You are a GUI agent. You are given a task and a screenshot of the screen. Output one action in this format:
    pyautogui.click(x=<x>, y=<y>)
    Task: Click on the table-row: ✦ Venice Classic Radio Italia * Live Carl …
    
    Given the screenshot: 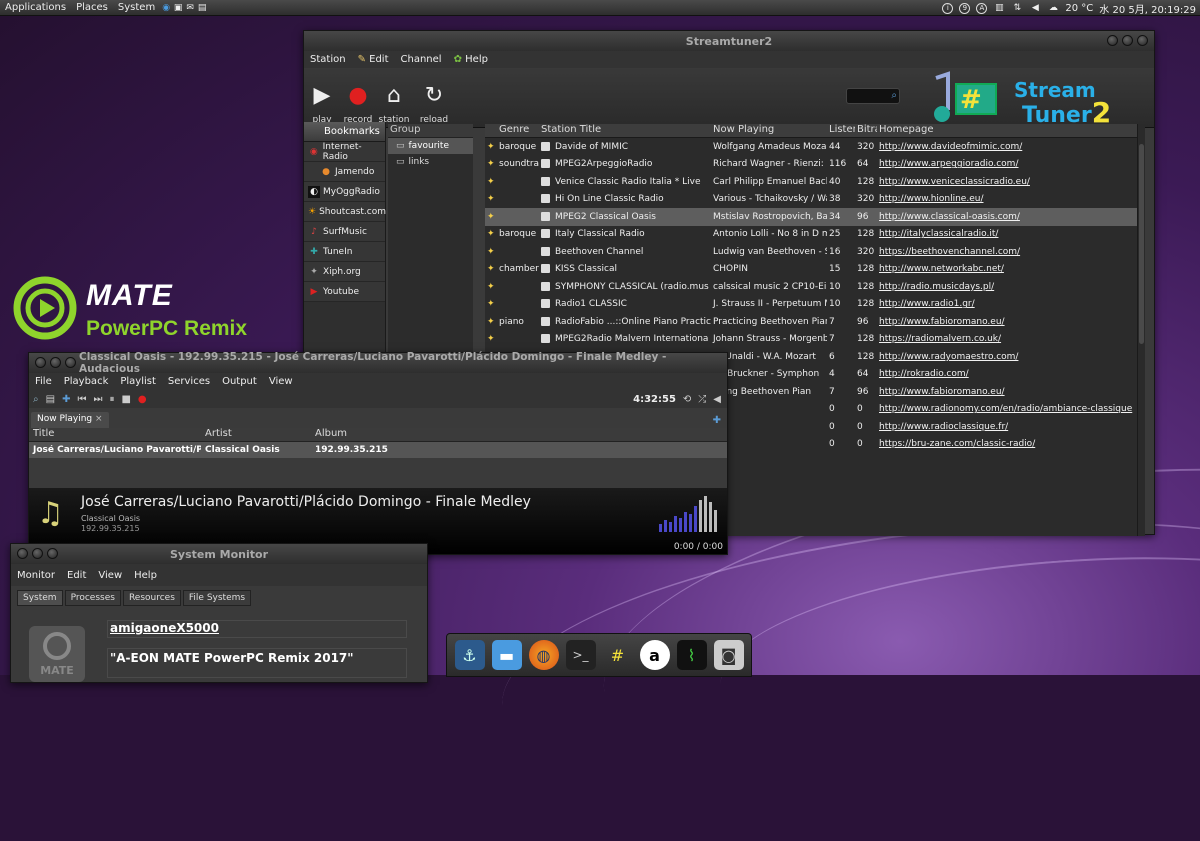 What is the action you would take?
    pyautogui.click(x=815, y=182)
    